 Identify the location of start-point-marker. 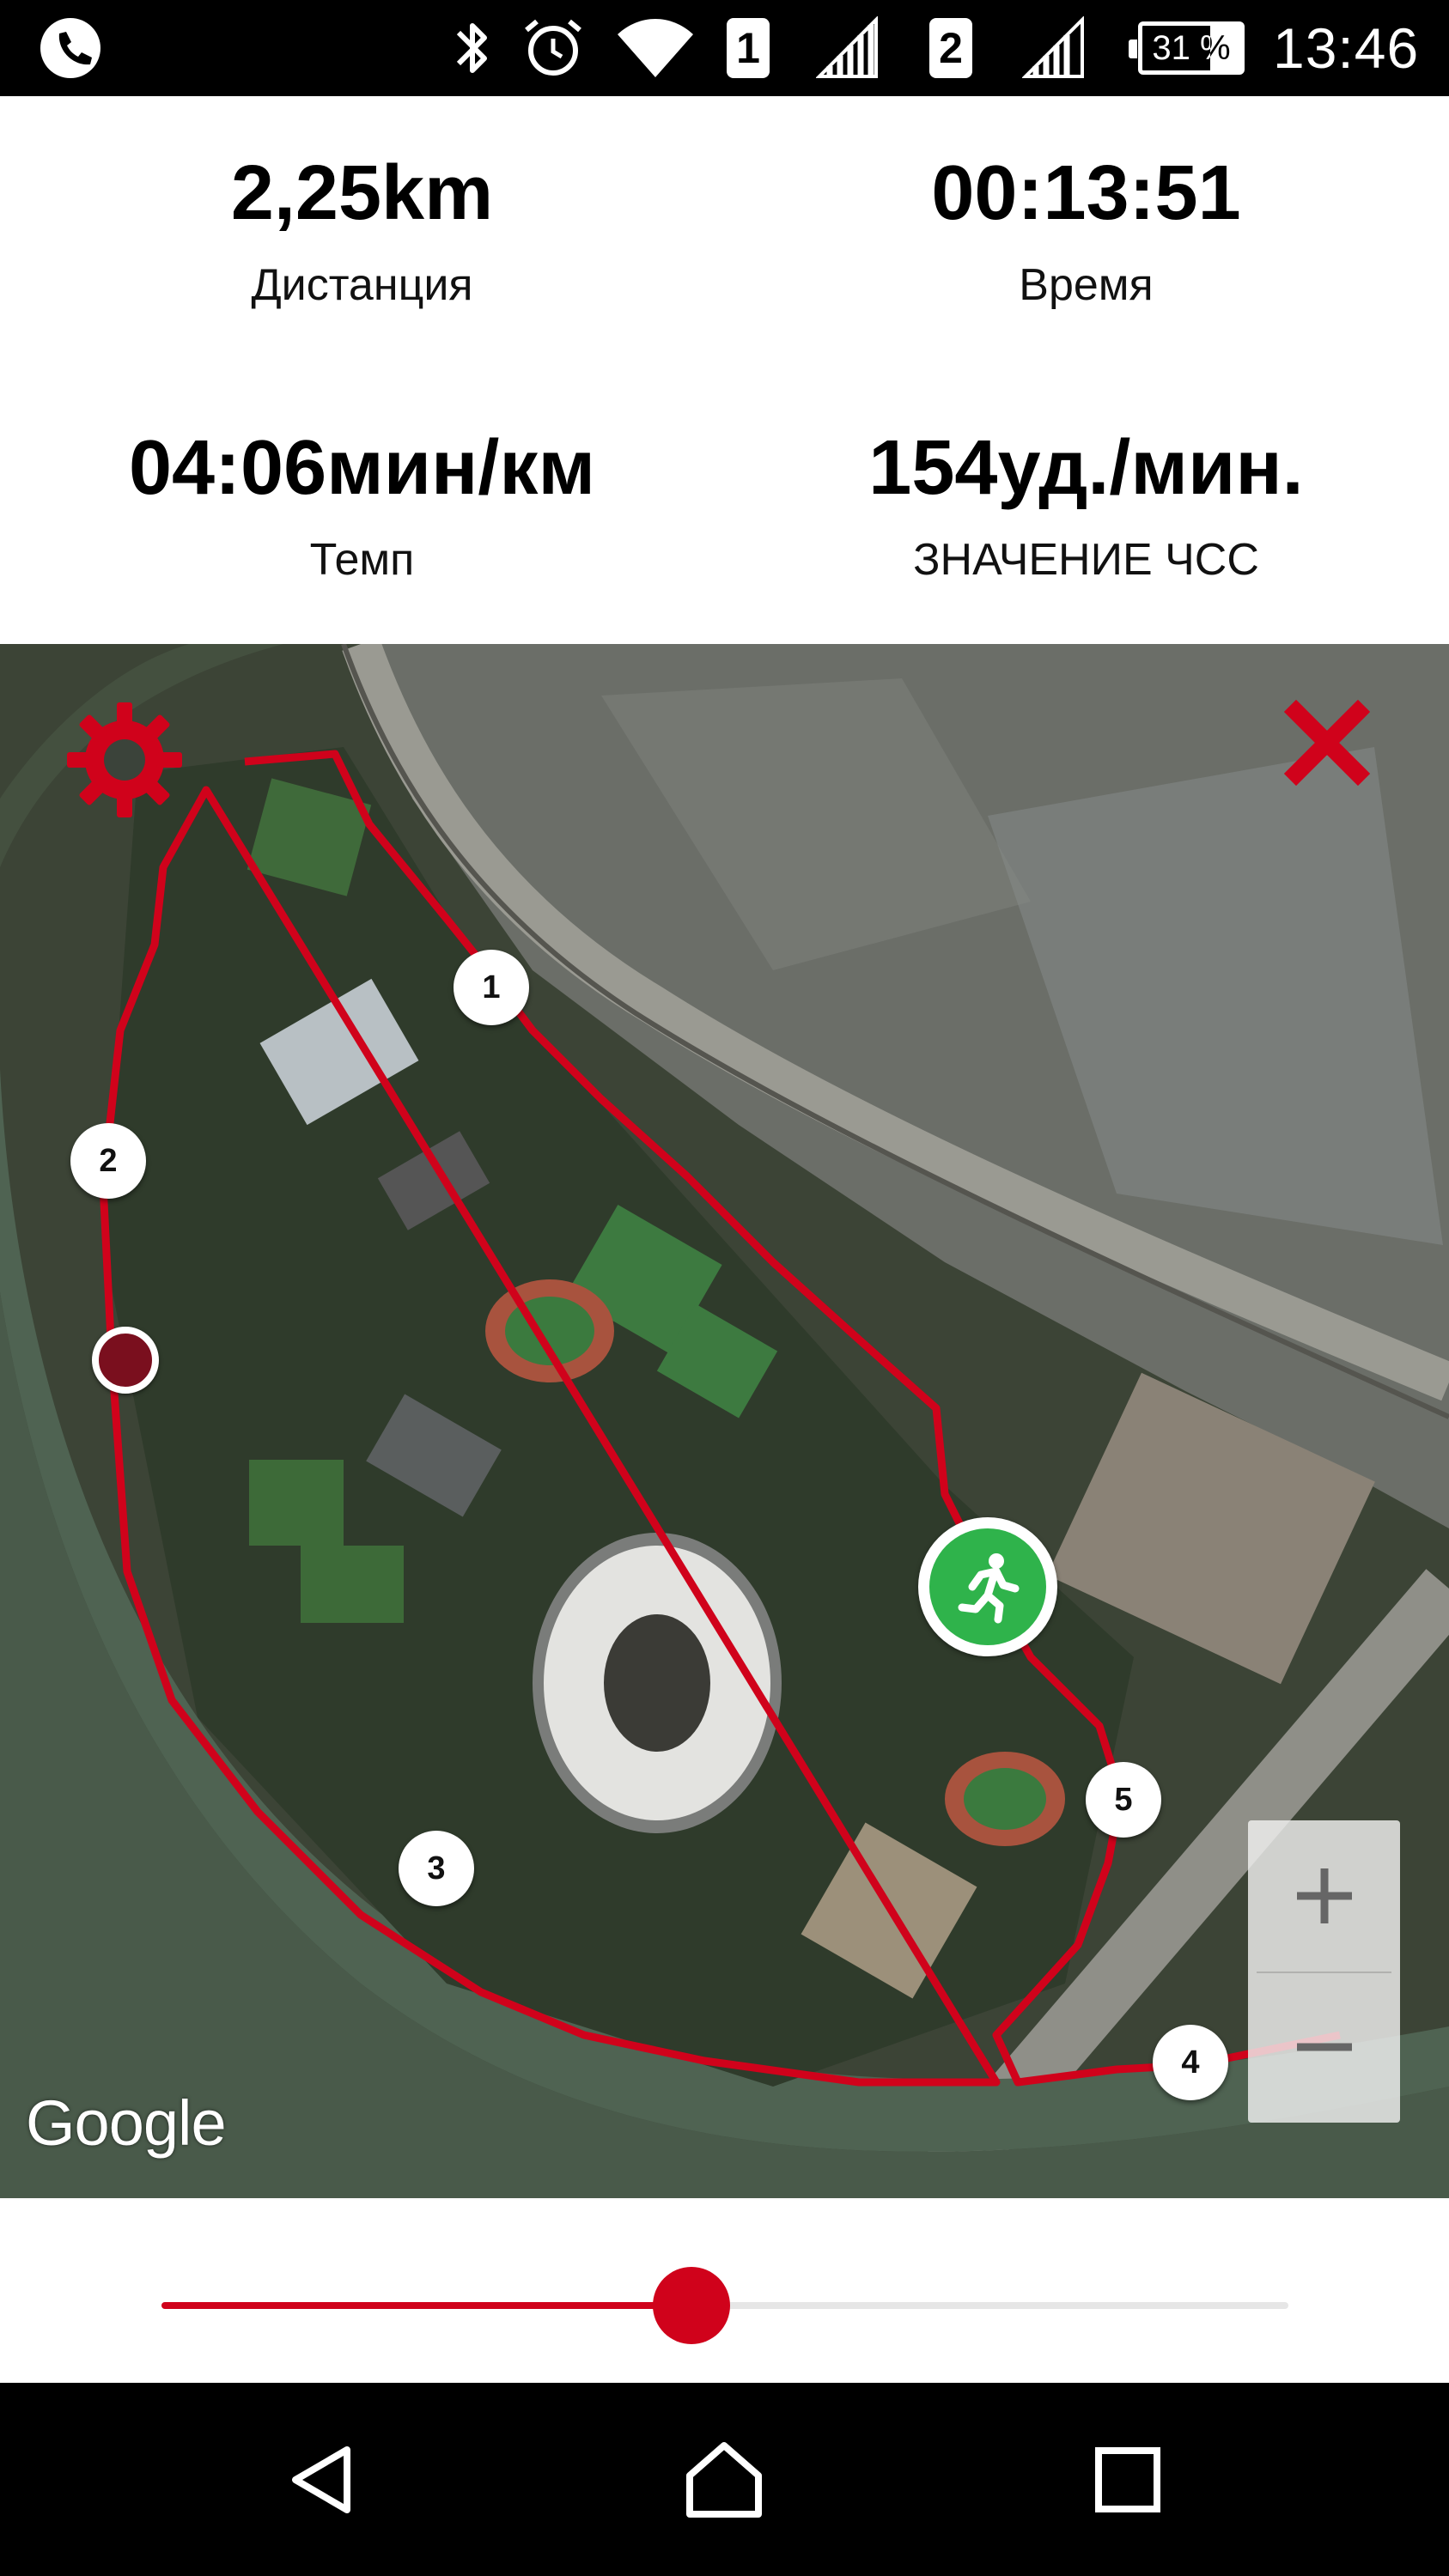
(125, 1360).